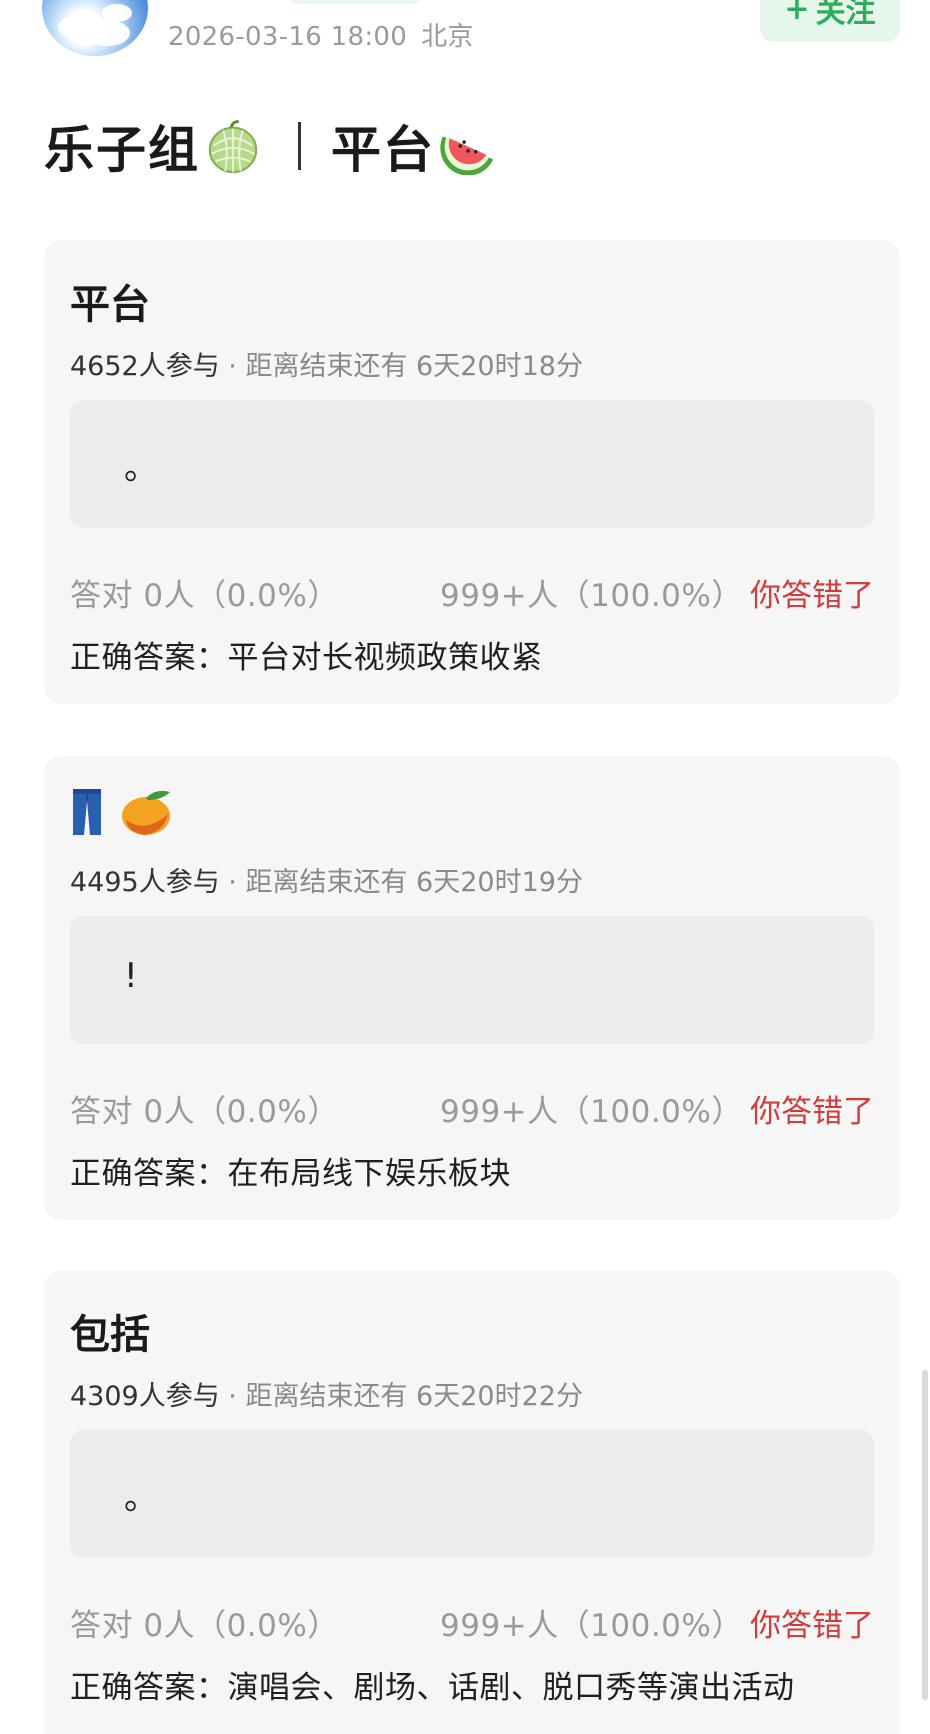 Image resolution: width=930 pixels, height=1734 pixels. Describe the element at coordinates (131, 976) in the screenshot. I see `user-answer: !` at that location.